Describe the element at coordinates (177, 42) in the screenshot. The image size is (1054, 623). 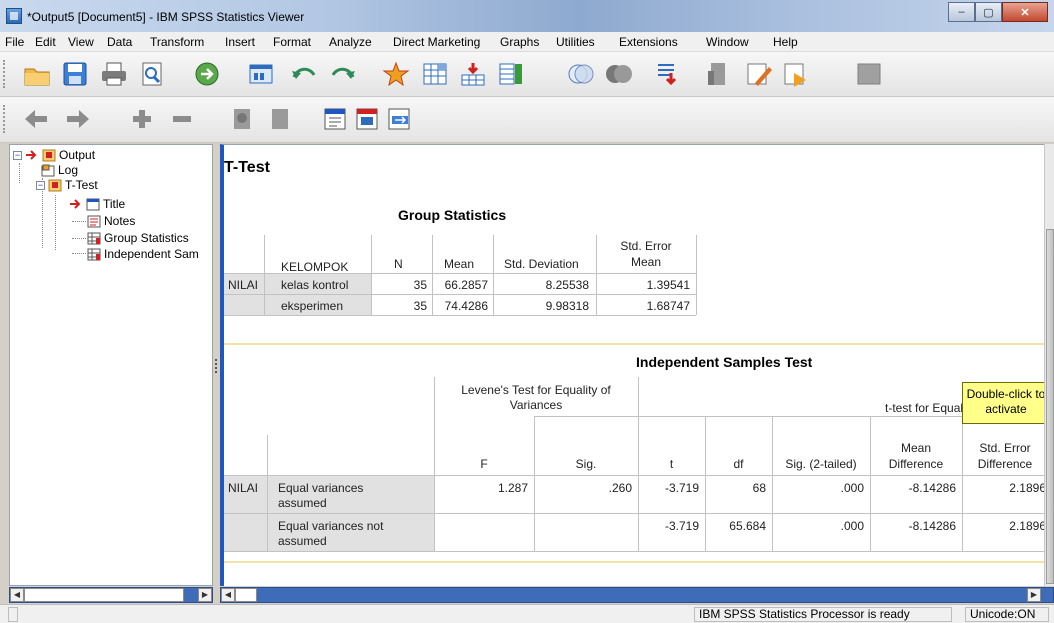
I see `menu-transform: Transform` at that location.